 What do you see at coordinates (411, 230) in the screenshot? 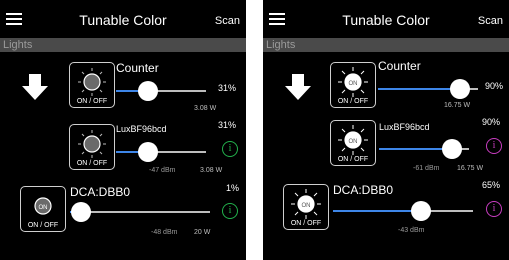
I see `signal-readout: -43 dBm` at bounding box center [411, 230].